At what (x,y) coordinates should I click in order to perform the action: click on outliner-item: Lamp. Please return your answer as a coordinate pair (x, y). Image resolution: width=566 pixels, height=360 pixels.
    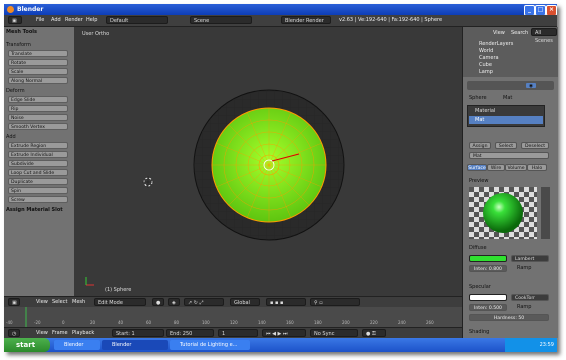
    Looking at the image, I should click on (486, 72).